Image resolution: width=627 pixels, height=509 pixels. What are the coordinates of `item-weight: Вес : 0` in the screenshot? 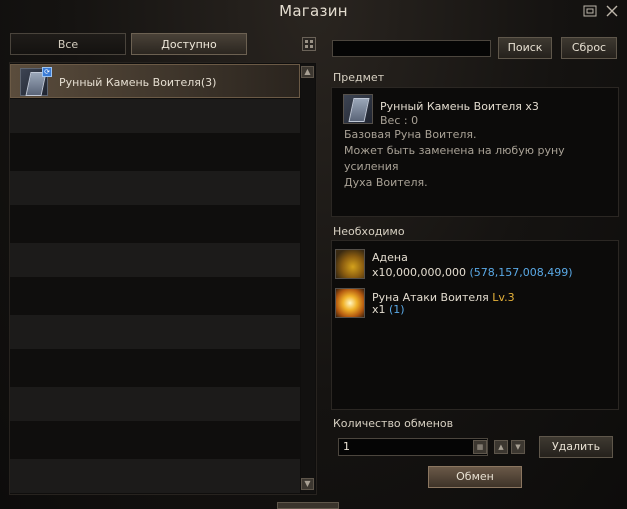 It's located at (399, 120).